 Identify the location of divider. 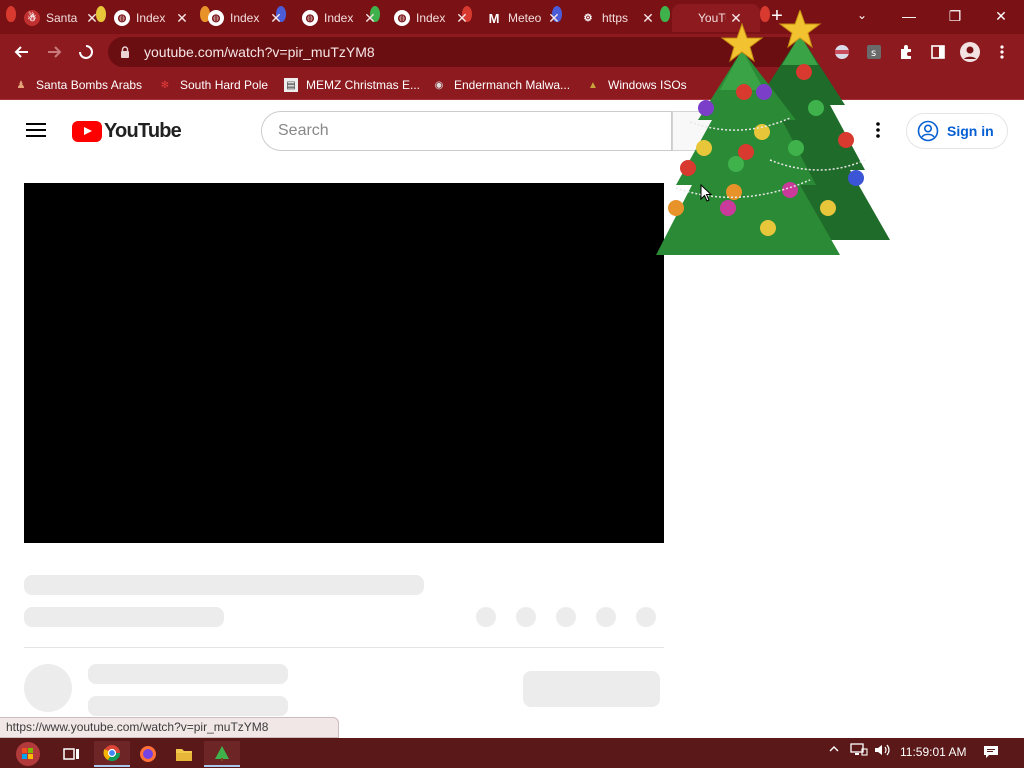
(344, 647).